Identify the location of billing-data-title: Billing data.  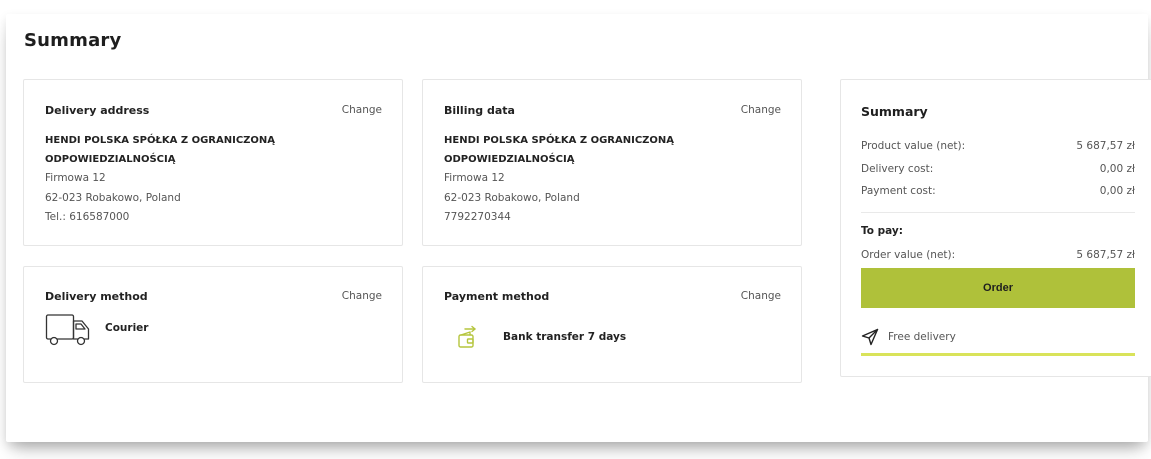
(479, 110).